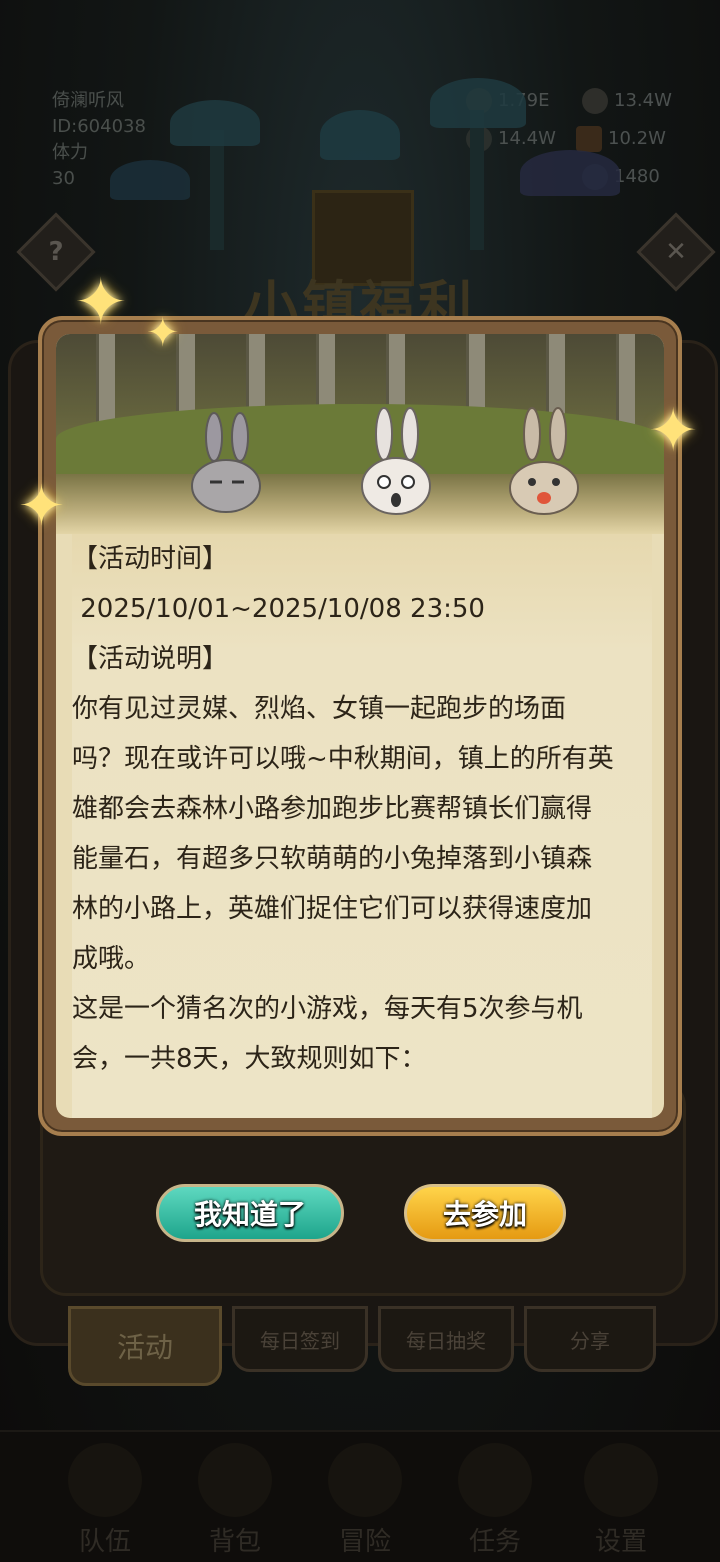  What do you see at coordinates (446, 1339) in the screenshot?
I see `tab-daily-lottery: 每日抽奖` at bounding box center [446, 1339].